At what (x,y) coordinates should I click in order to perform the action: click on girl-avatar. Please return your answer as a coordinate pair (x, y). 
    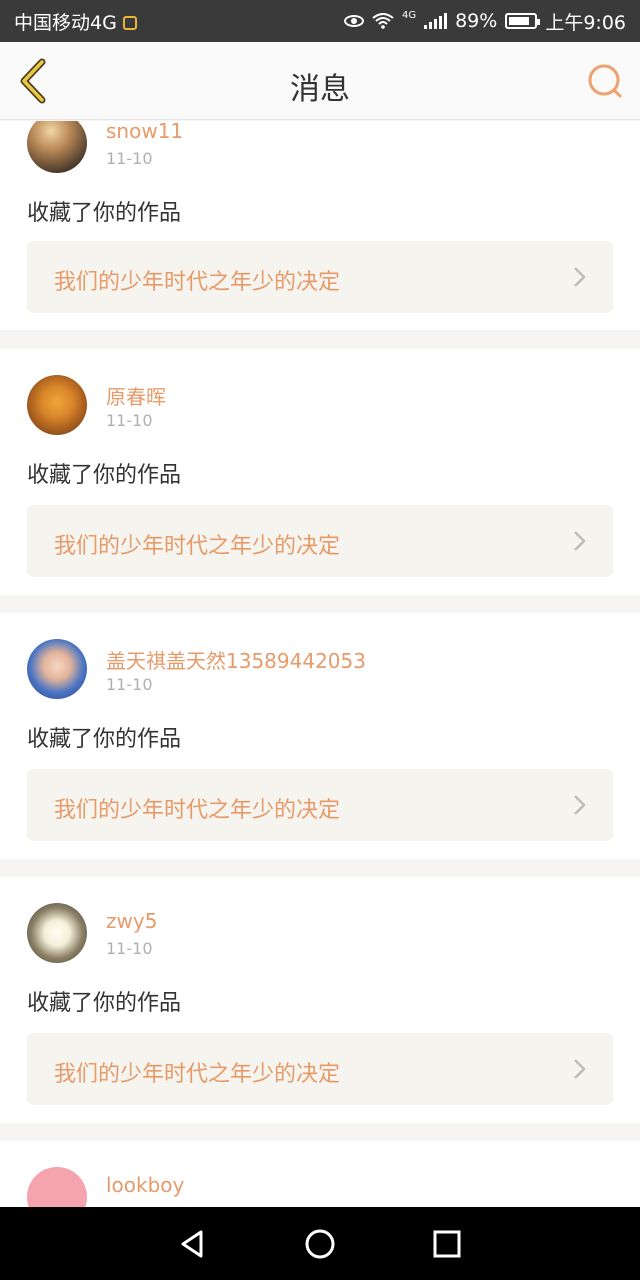
    Looking at the image, I should click on (57, 669).